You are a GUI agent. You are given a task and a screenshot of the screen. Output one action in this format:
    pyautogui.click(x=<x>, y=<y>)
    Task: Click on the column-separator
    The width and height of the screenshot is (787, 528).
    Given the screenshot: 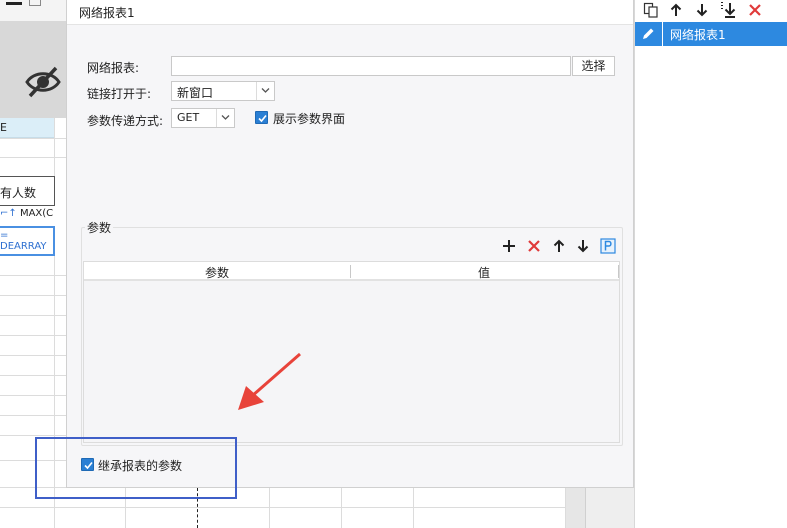 What is the action you would take?
    pyautogui.click(x=618, y=271)
    